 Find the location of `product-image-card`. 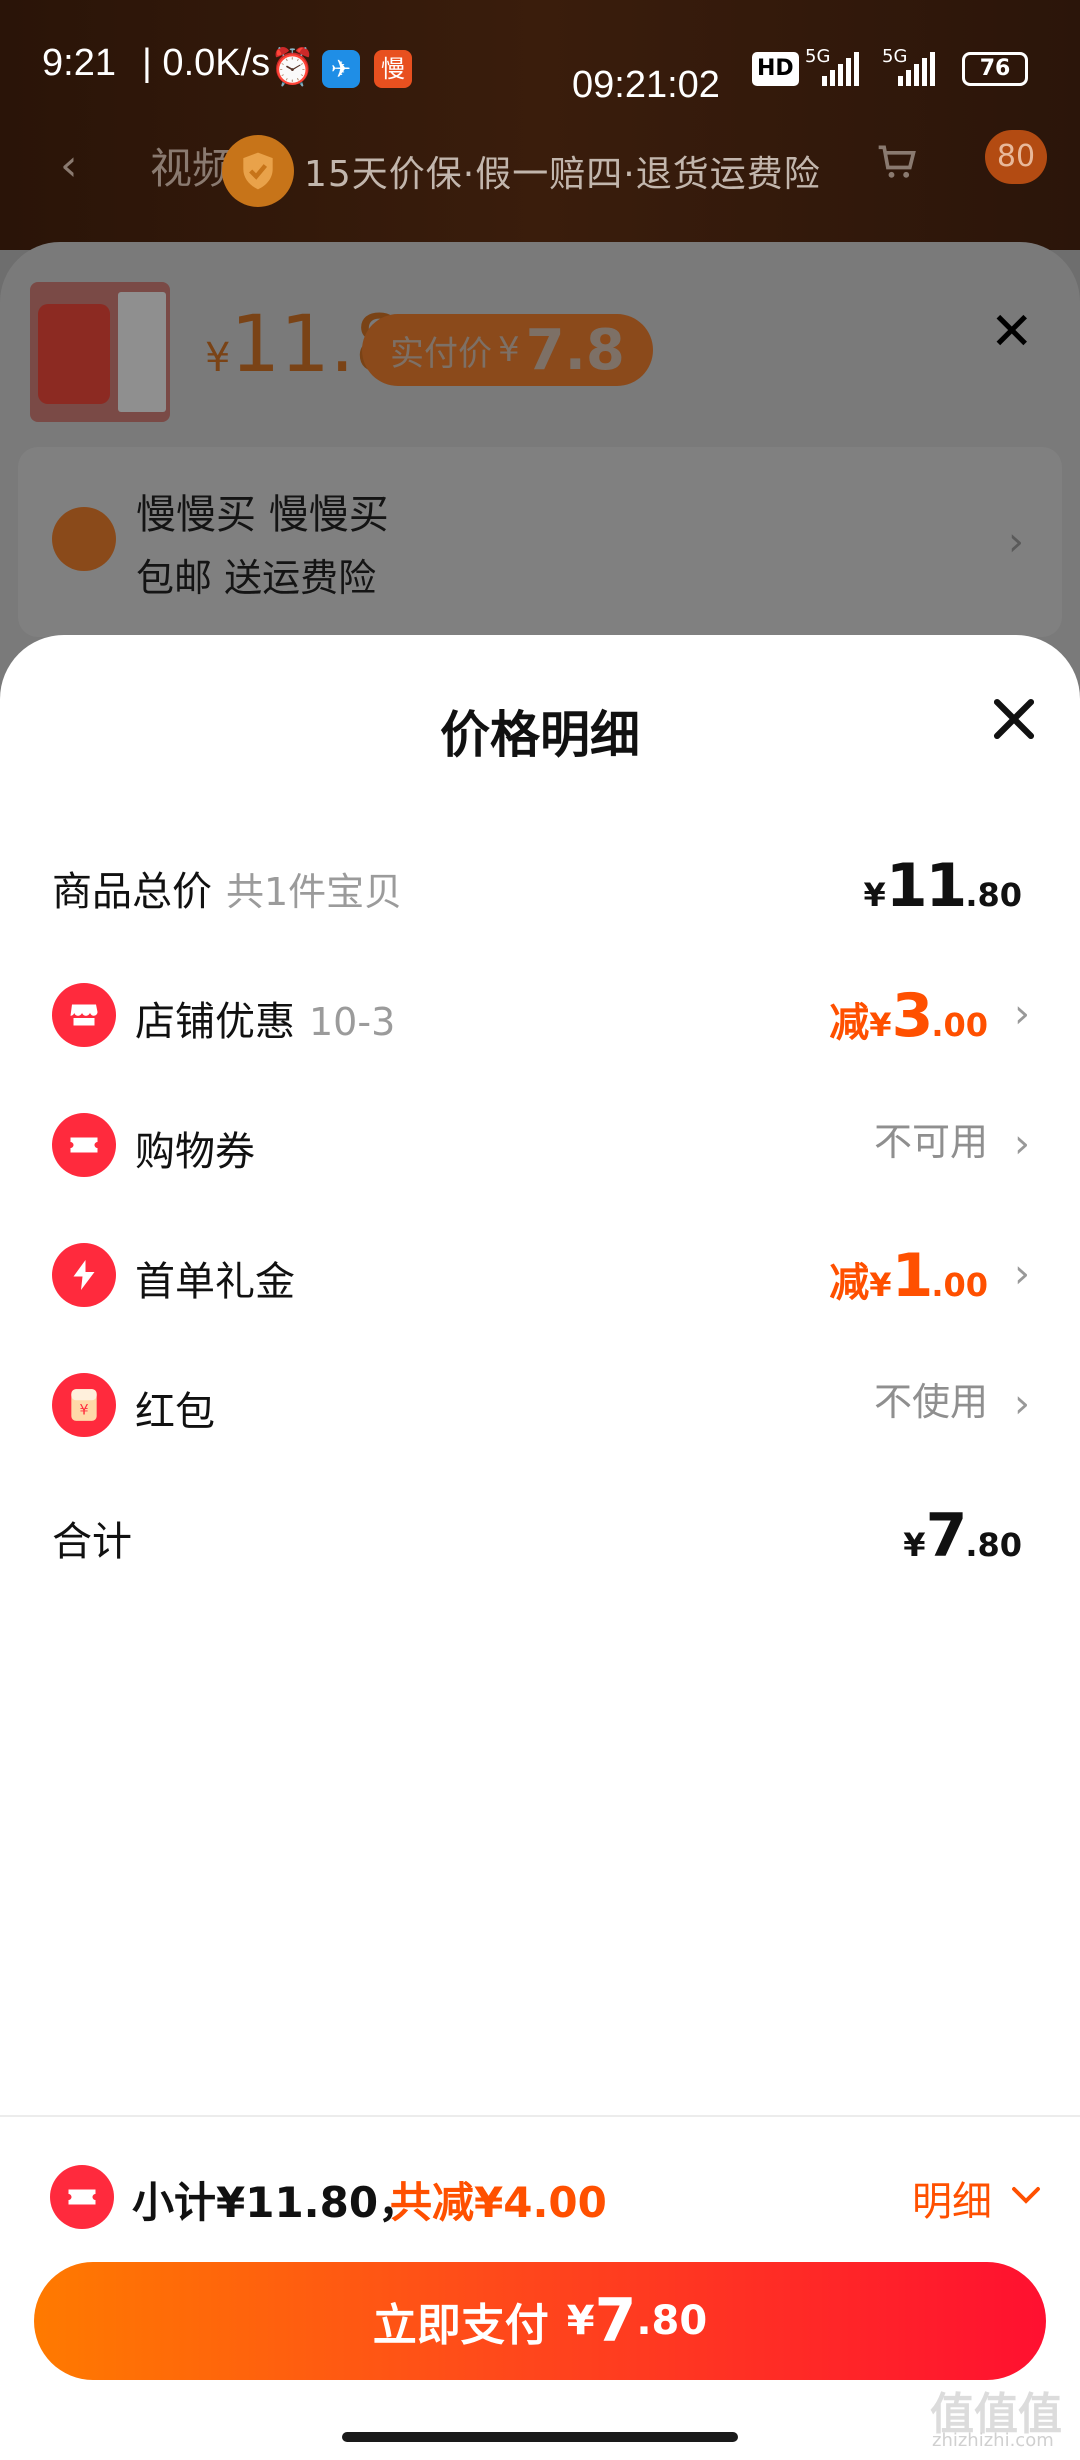

product-image-card is located at coordinates (142, 352).